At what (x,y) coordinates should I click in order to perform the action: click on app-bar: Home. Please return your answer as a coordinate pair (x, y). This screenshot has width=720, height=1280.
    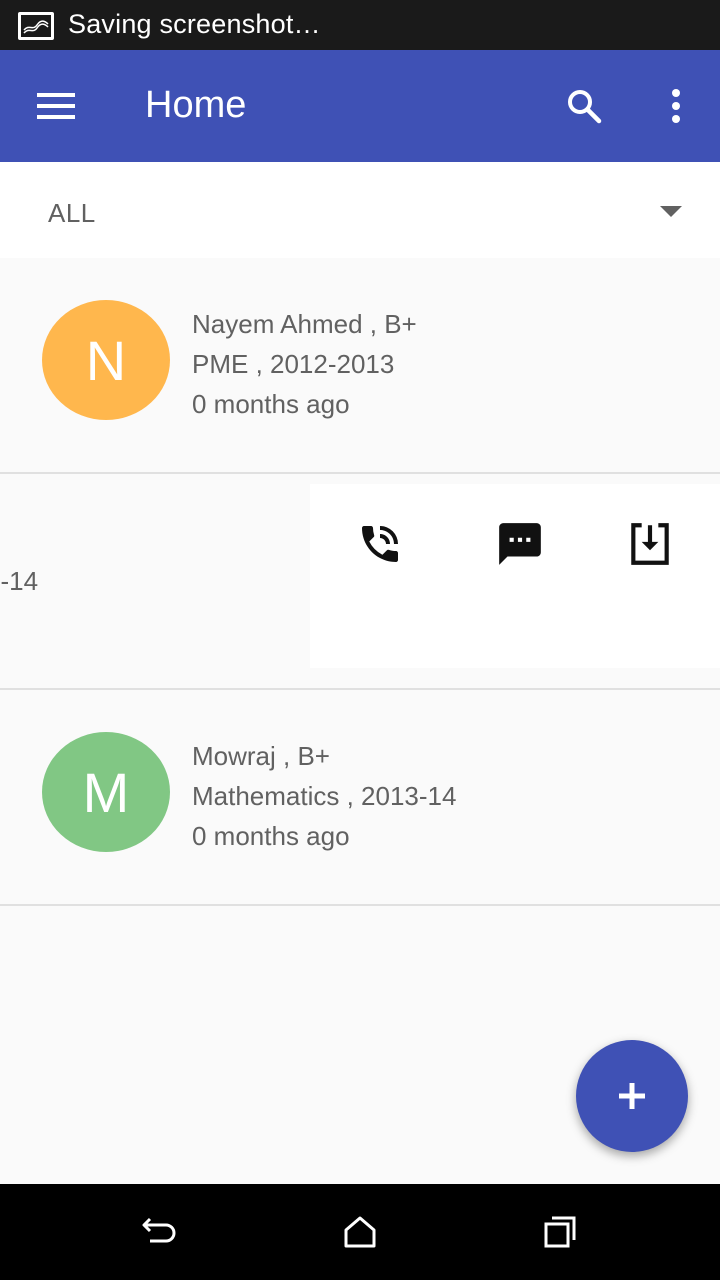
    Looking at the image, I should click on (360, 106).